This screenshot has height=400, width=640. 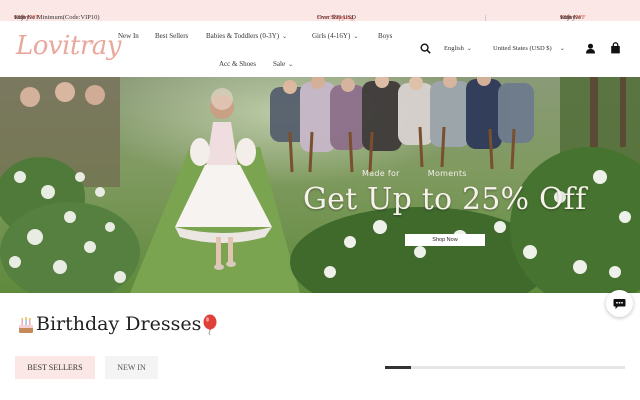 What do you see at coordinates (615, 48) in the screenshot?
I see `cart-icon` at bounding box center [615, 48].